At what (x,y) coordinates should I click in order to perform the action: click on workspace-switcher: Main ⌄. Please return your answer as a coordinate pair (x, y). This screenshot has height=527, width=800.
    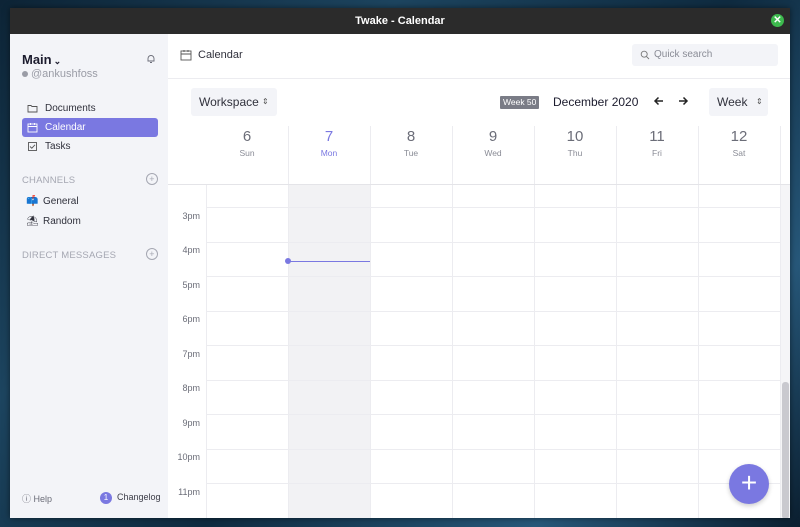
    Looking at the image, I should click on (41, 59).